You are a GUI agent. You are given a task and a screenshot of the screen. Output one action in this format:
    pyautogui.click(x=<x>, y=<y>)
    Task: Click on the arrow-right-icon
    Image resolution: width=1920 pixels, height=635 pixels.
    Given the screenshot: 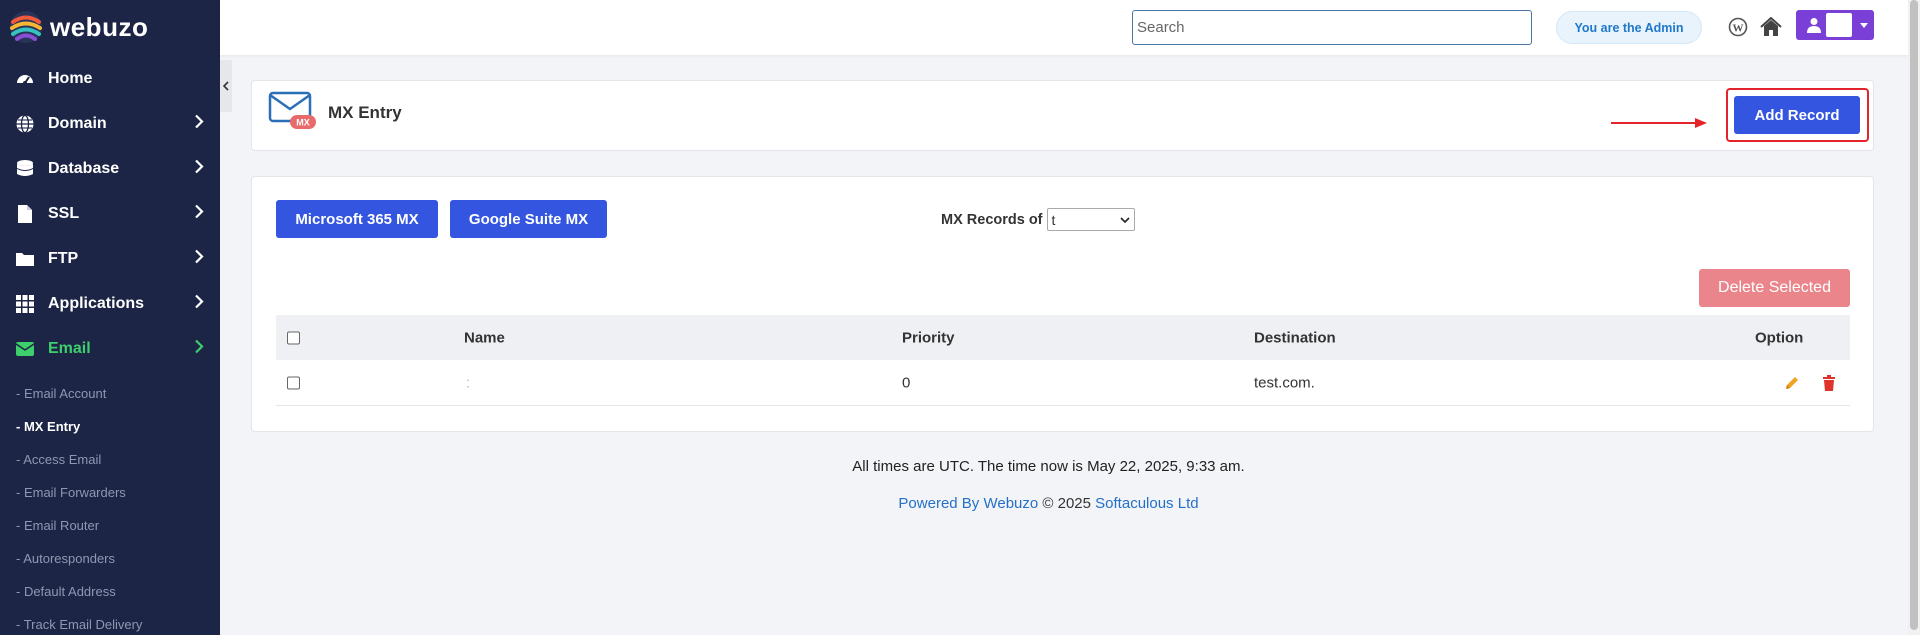 What is the action you would take?
    pyautogui.click(x=1659, y=123)
    